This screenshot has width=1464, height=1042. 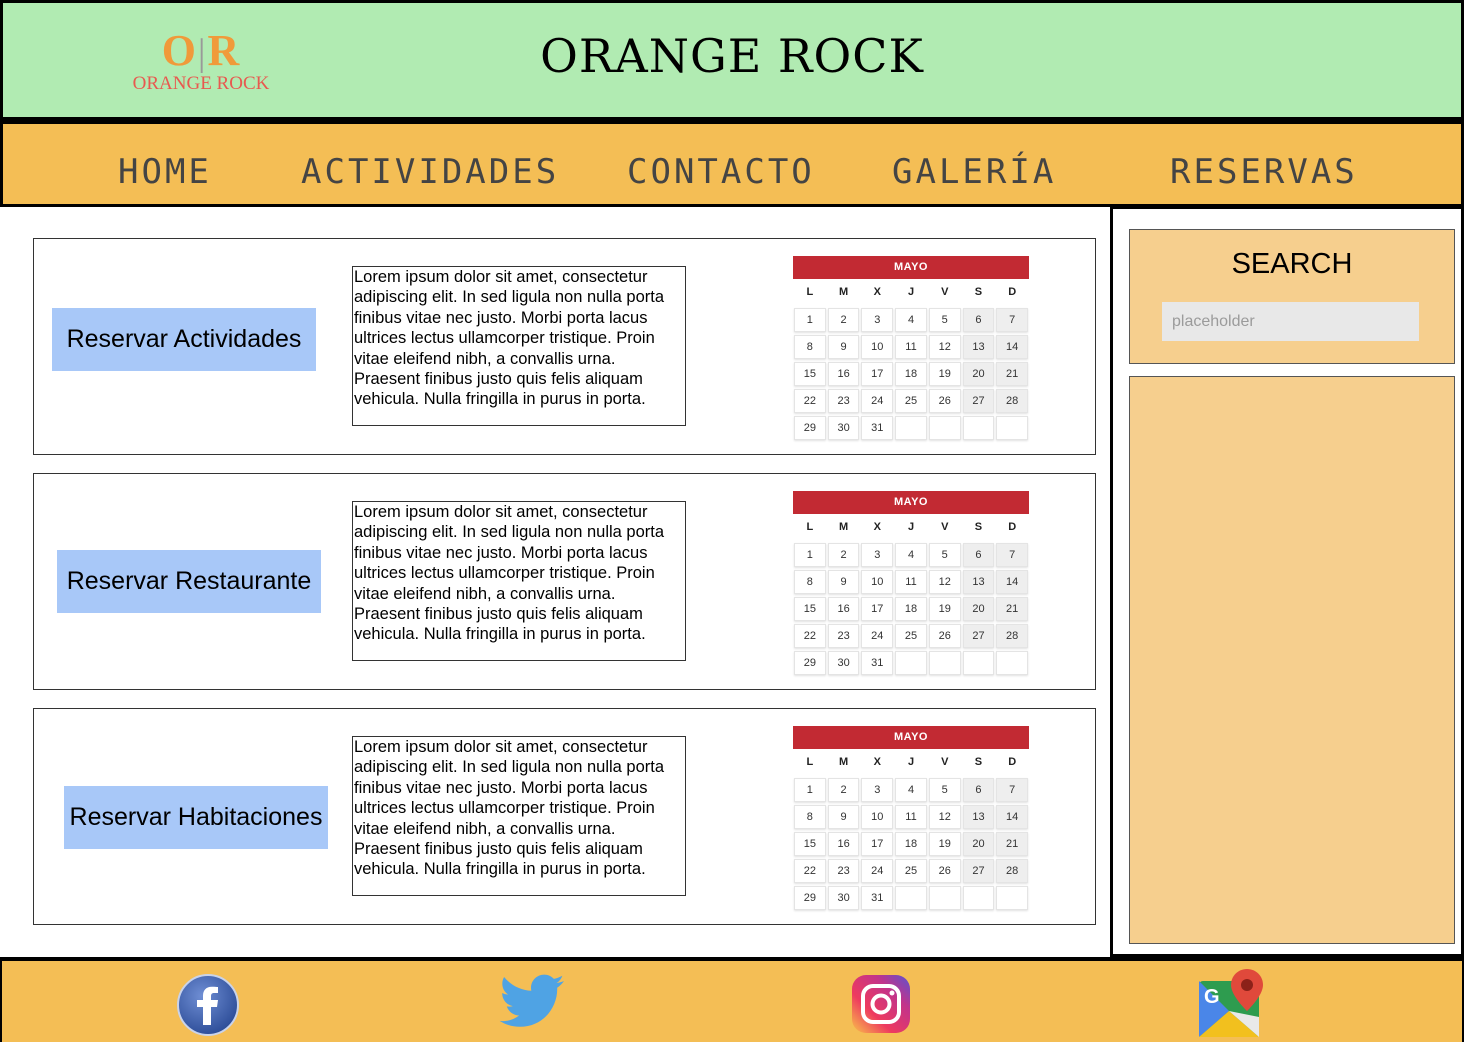 I want to click on google-maps-icon: G, so click(x=1233, y=1004).